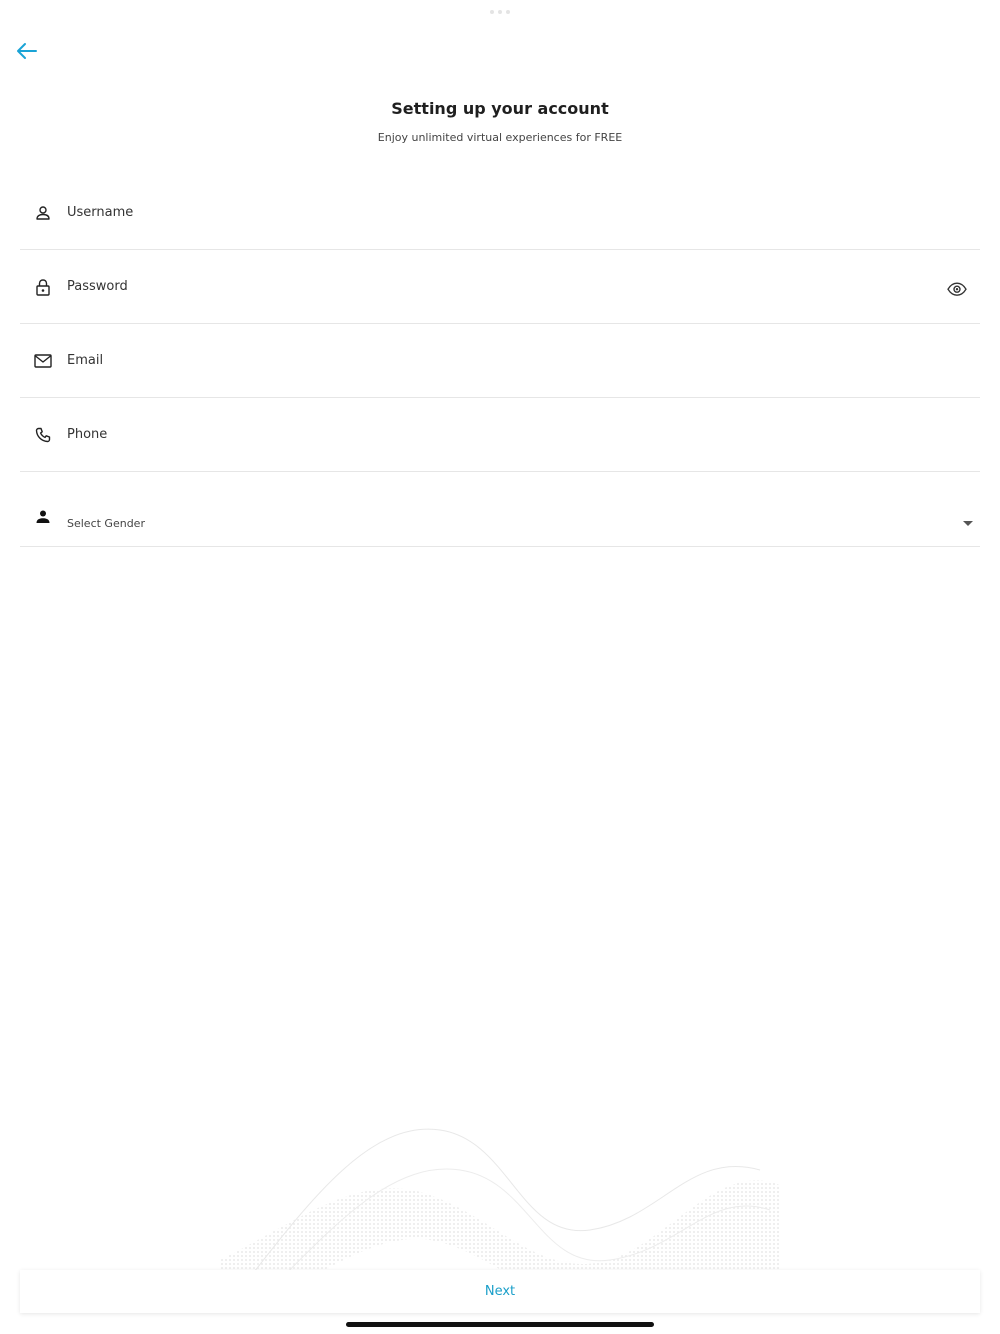 The width and height of the screenshot is (1000, 1334). I want to click on next-button: Next, so click(500, 1291).